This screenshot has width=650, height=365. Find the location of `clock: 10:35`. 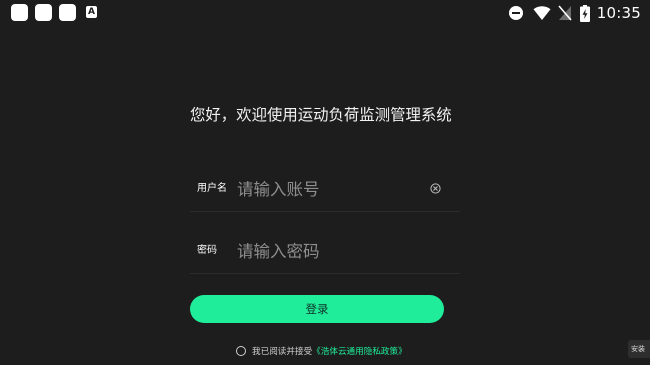

clock: 10:35 is located at coordinates (618, 13).